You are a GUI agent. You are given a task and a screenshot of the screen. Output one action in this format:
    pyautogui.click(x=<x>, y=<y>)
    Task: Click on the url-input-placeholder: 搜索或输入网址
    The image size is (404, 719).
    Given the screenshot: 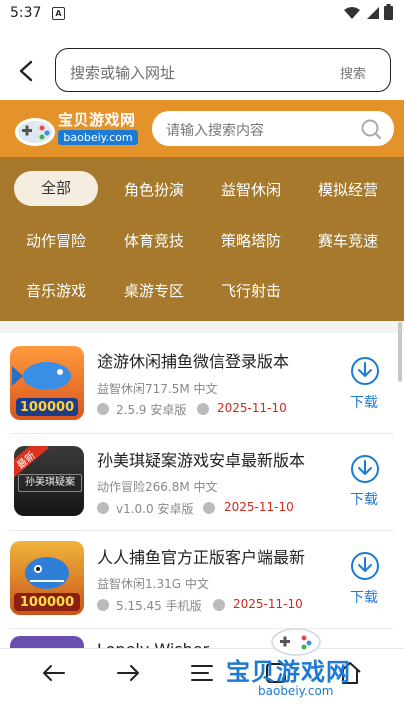 What is the action you would take?
    pyautogui.click(x=122, y=72)
    